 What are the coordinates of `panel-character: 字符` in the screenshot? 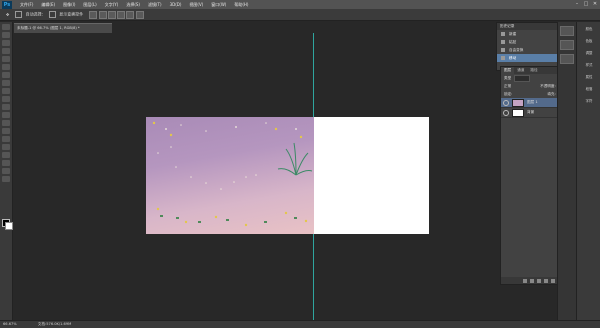 It's located at (589, 101).